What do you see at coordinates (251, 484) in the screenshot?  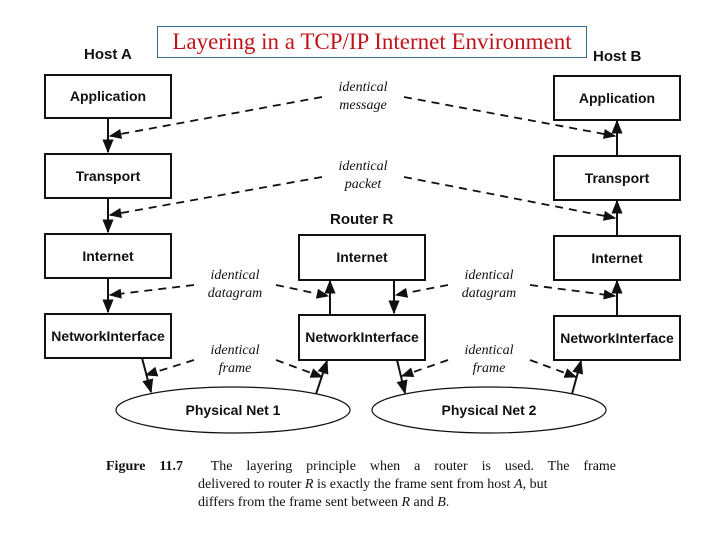 I see `caption-text: delivered to router` at bounding box center [251, 484].